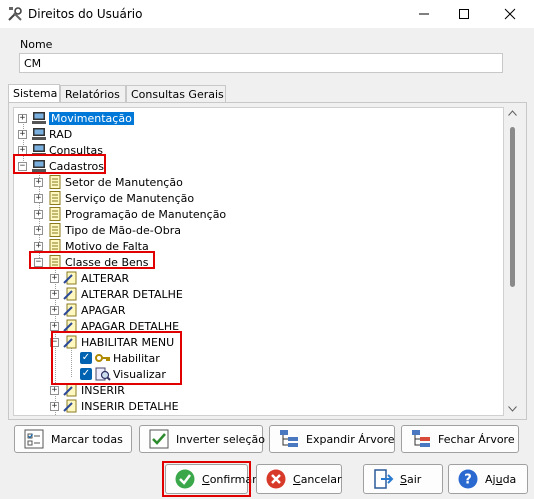 This screenshot has height=499, width=534. Describe the element at coordinates (91, 118) in the screenshot. I see `tree-label: Movimentação` at that location.